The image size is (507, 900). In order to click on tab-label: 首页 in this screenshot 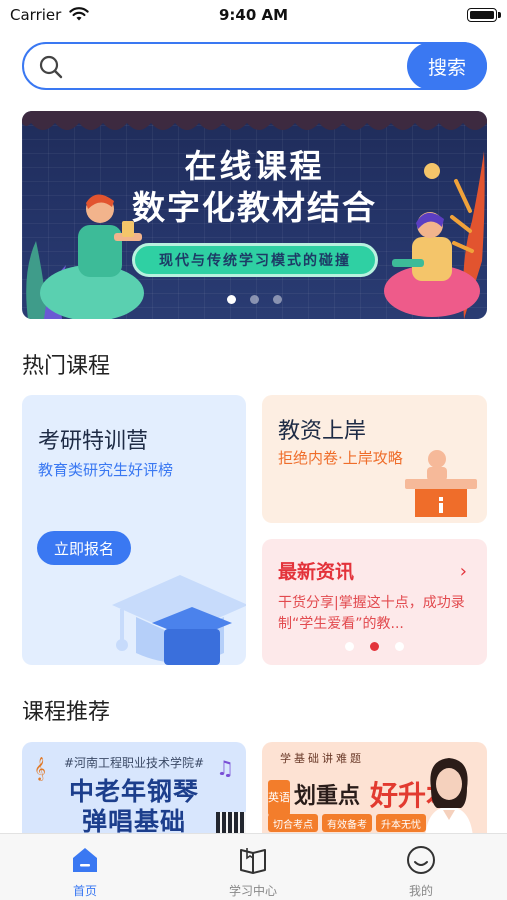, I will do `click(84, 891)`.